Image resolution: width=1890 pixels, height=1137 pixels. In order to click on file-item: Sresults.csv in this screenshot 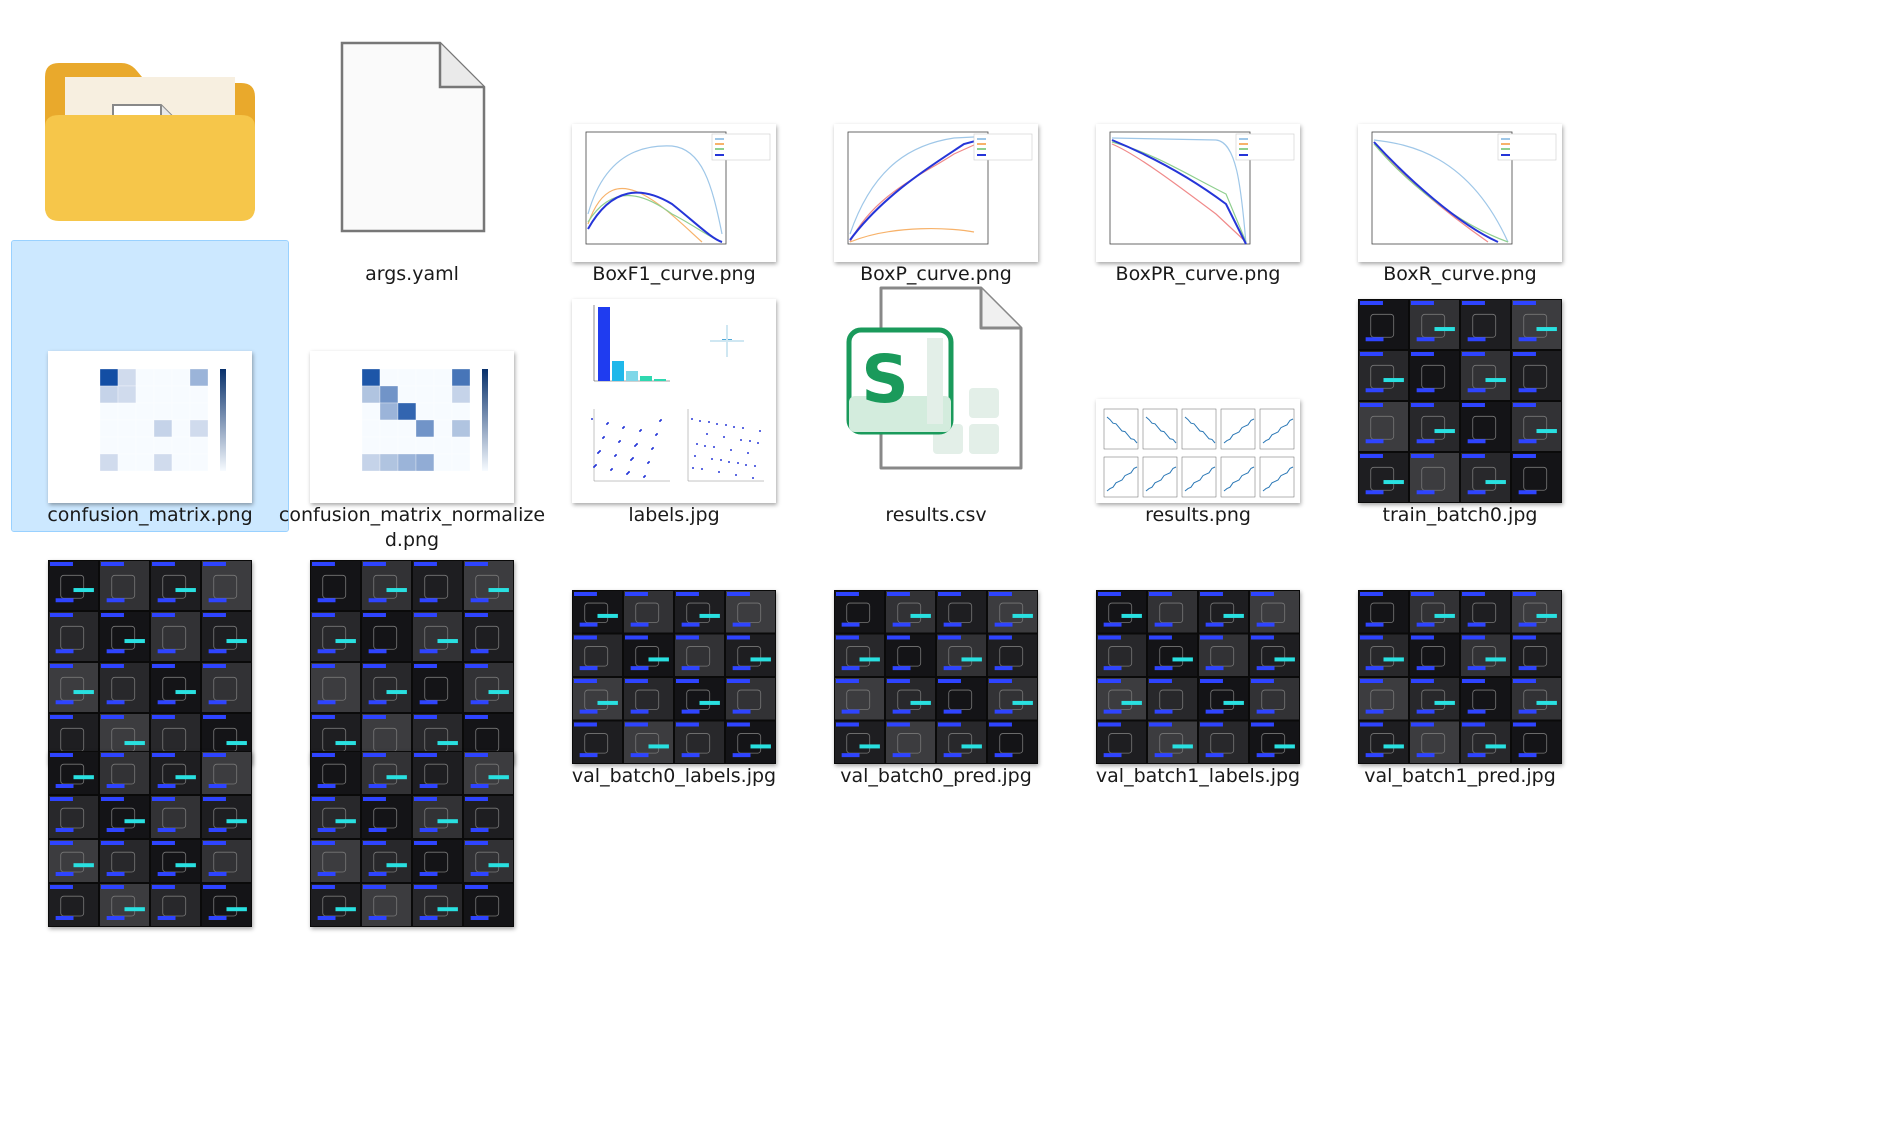, I will do `click(936, 386)`.